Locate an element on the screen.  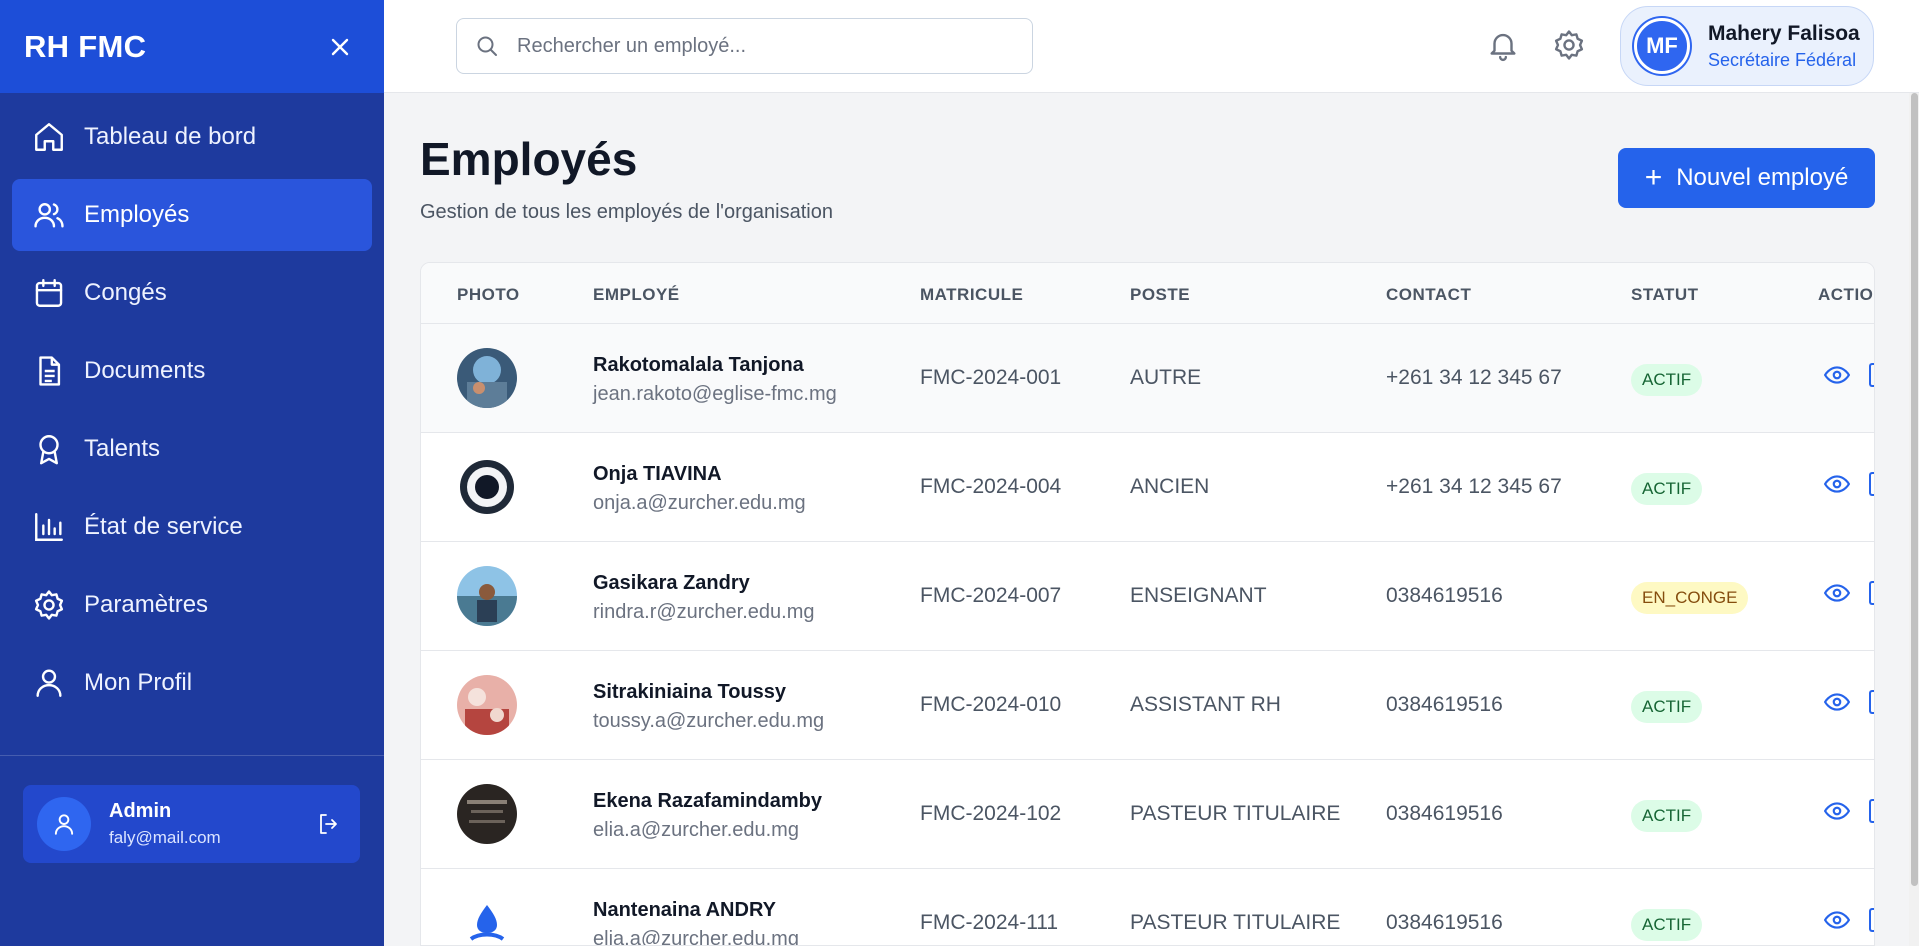
scrollbar-thumb is located at coordinates (1914, 489).